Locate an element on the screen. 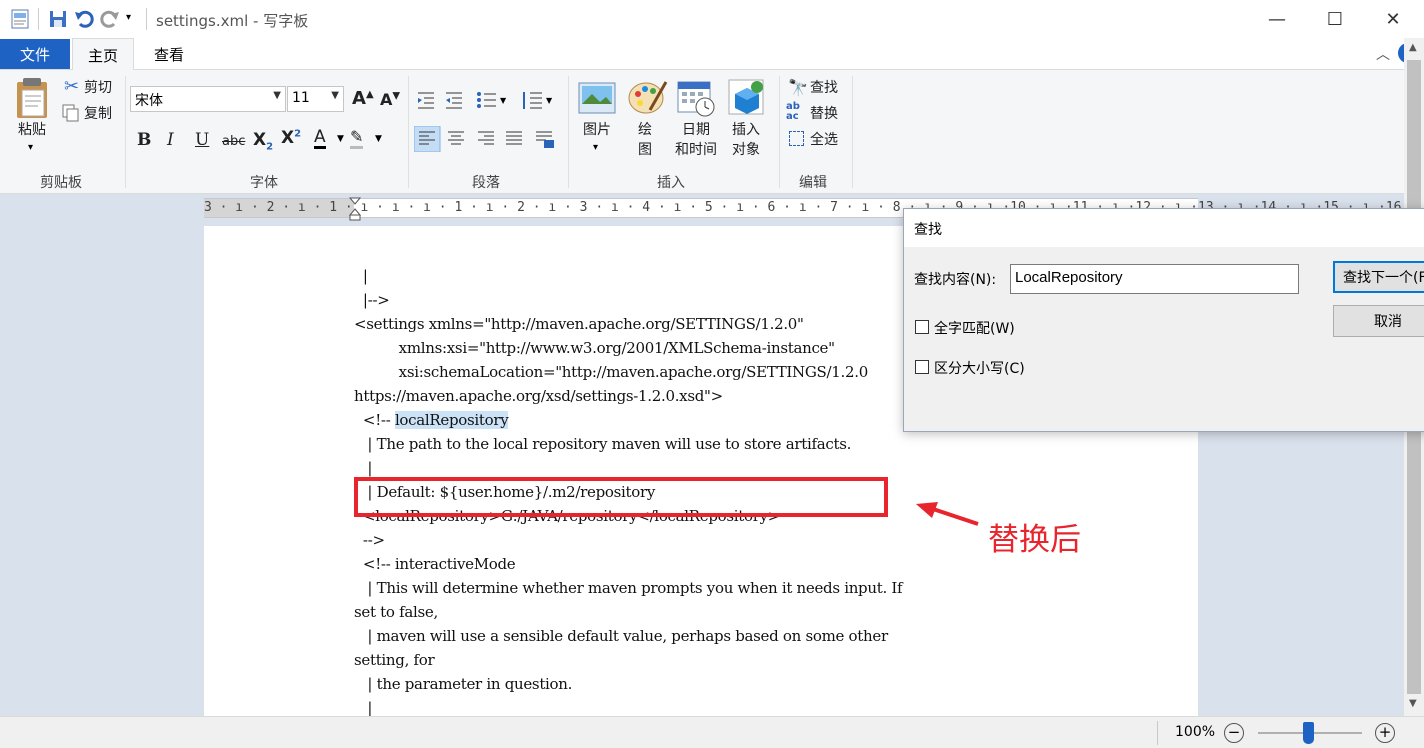  subscript-icon: X2 is located at coordinates (263, 141).